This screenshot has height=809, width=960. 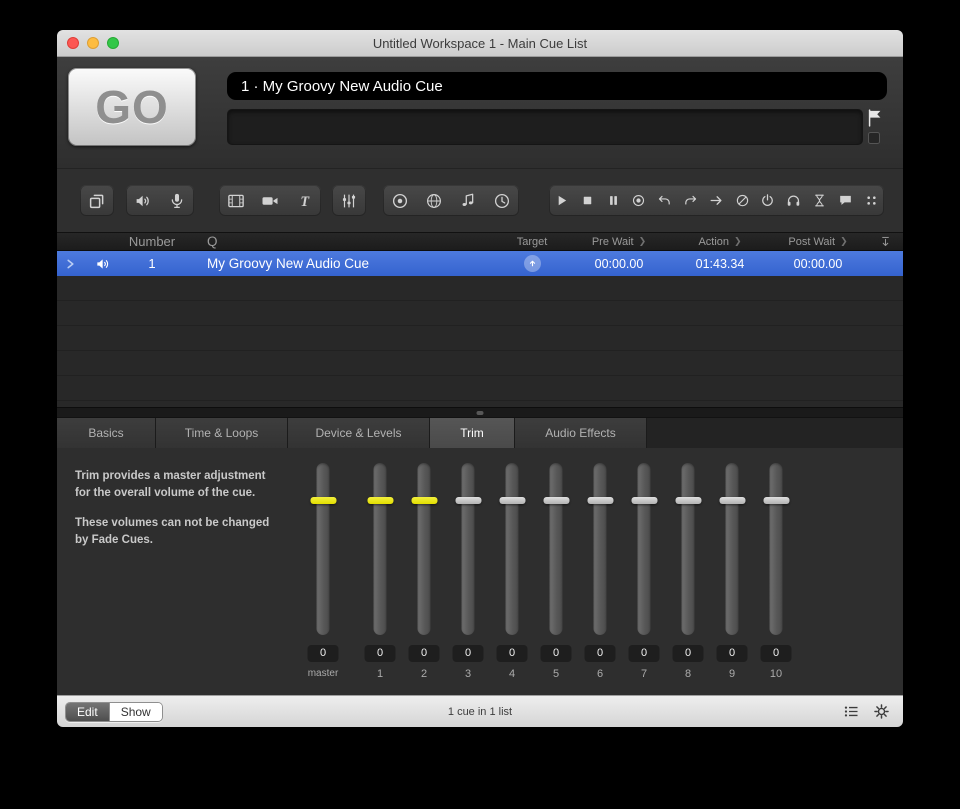 I want to click on mode-show-button: Show, so click(x=135, y=711).